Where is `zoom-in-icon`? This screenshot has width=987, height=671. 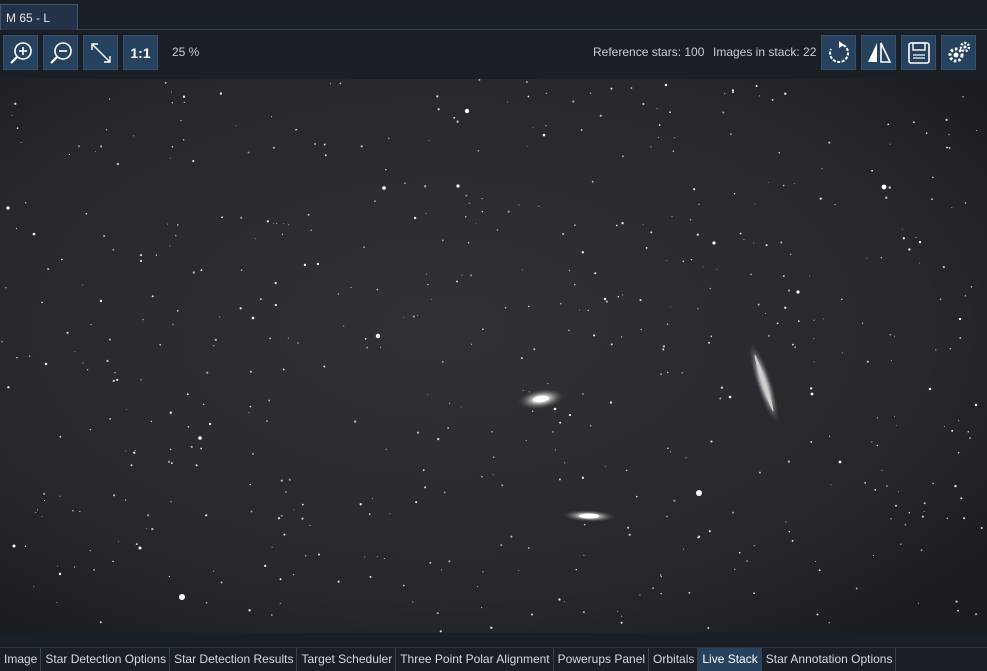 zoom-in-icon is located at coordinates (21, 53).